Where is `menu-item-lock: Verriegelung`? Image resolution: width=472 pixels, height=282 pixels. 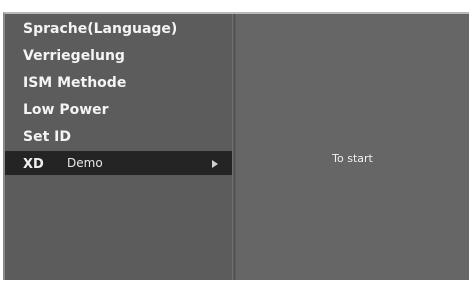
menu-item-lock: Verriegelung is located at coordinates (118, 56).